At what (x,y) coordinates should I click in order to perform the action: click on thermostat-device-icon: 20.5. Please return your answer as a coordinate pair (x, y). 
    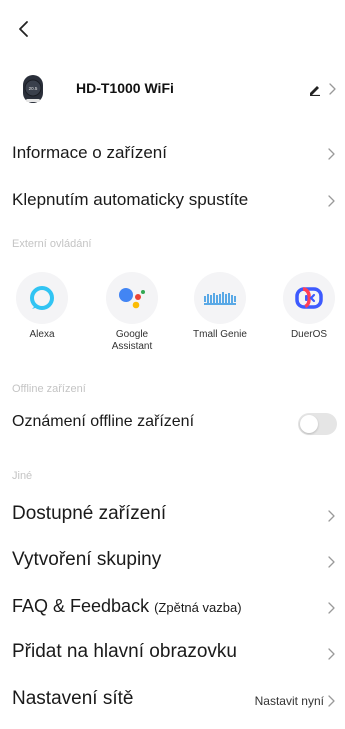
    Looking at the image, I should click on (33, 89).